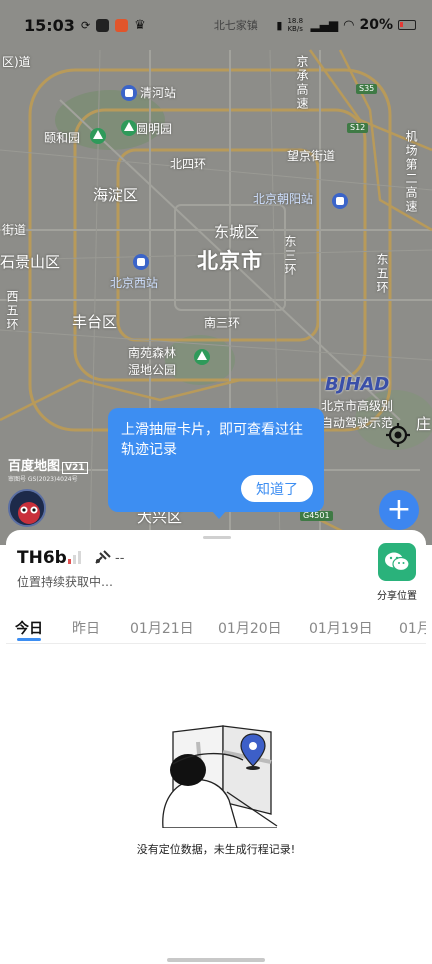 Image resolution: width=432 pixels, height=964 pixels. I want to click on map-logo-badge: V21, so click(75, 468).